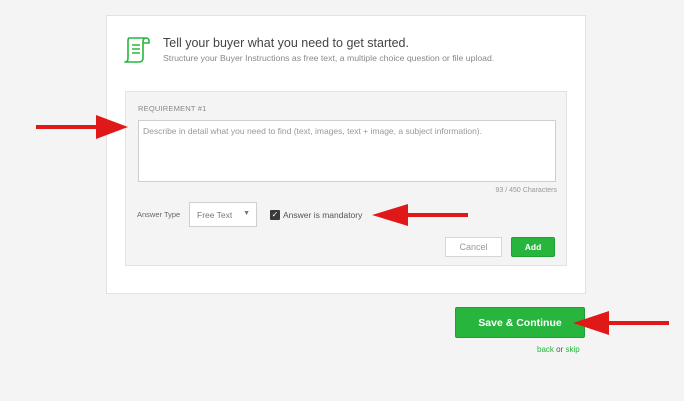 This screenshot has height=401, width=684. I want to click on arrow-right-icon, so click(82, 127).